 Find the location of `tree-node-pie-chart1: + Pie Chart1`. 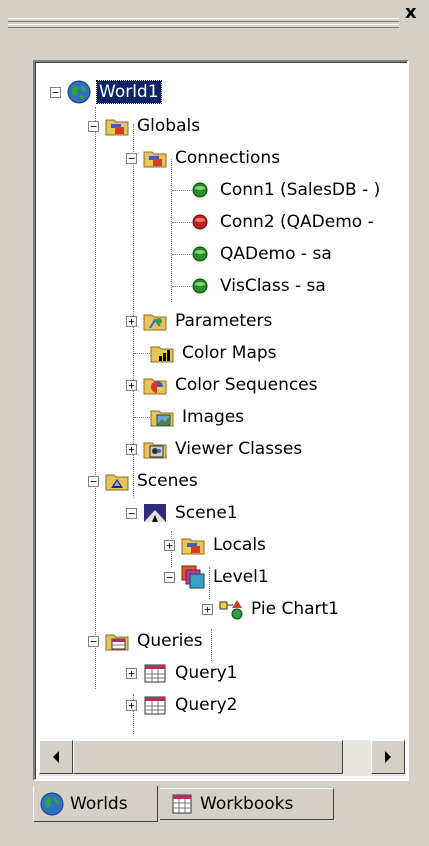

tree-node-pie-chart1: + Pie Chart1 is located at coordinates (271, 609).